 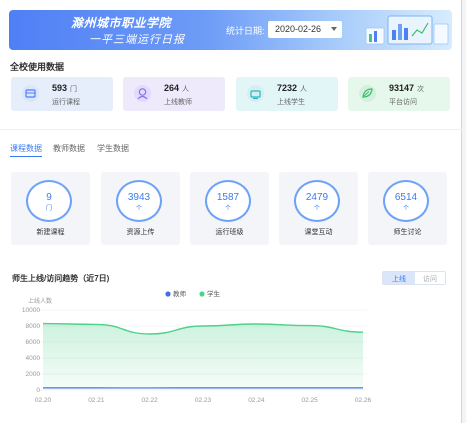 What do you see at coordinates (150, 400) in the screenshot?
I see `x-tick-label: 02.22` at bounding box center [150, 400].